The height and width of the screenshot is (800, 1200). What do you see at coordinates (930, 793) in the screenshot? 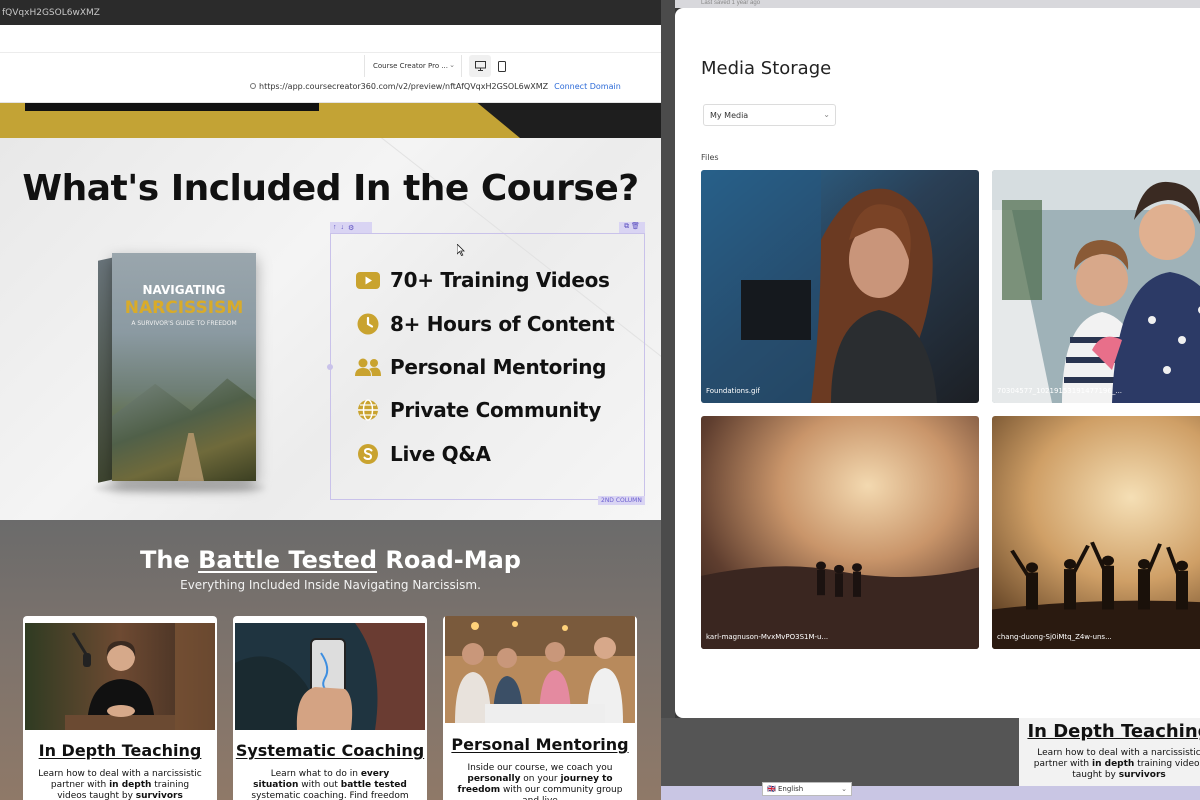
I see `bottom-strip` at bounding box center [930, 793].